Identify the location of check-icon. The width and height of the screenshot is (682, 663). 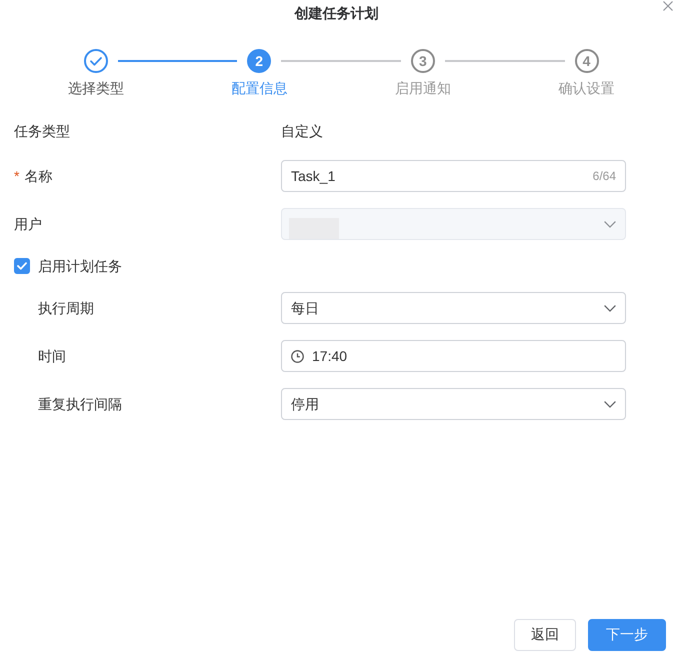
(22, 266).